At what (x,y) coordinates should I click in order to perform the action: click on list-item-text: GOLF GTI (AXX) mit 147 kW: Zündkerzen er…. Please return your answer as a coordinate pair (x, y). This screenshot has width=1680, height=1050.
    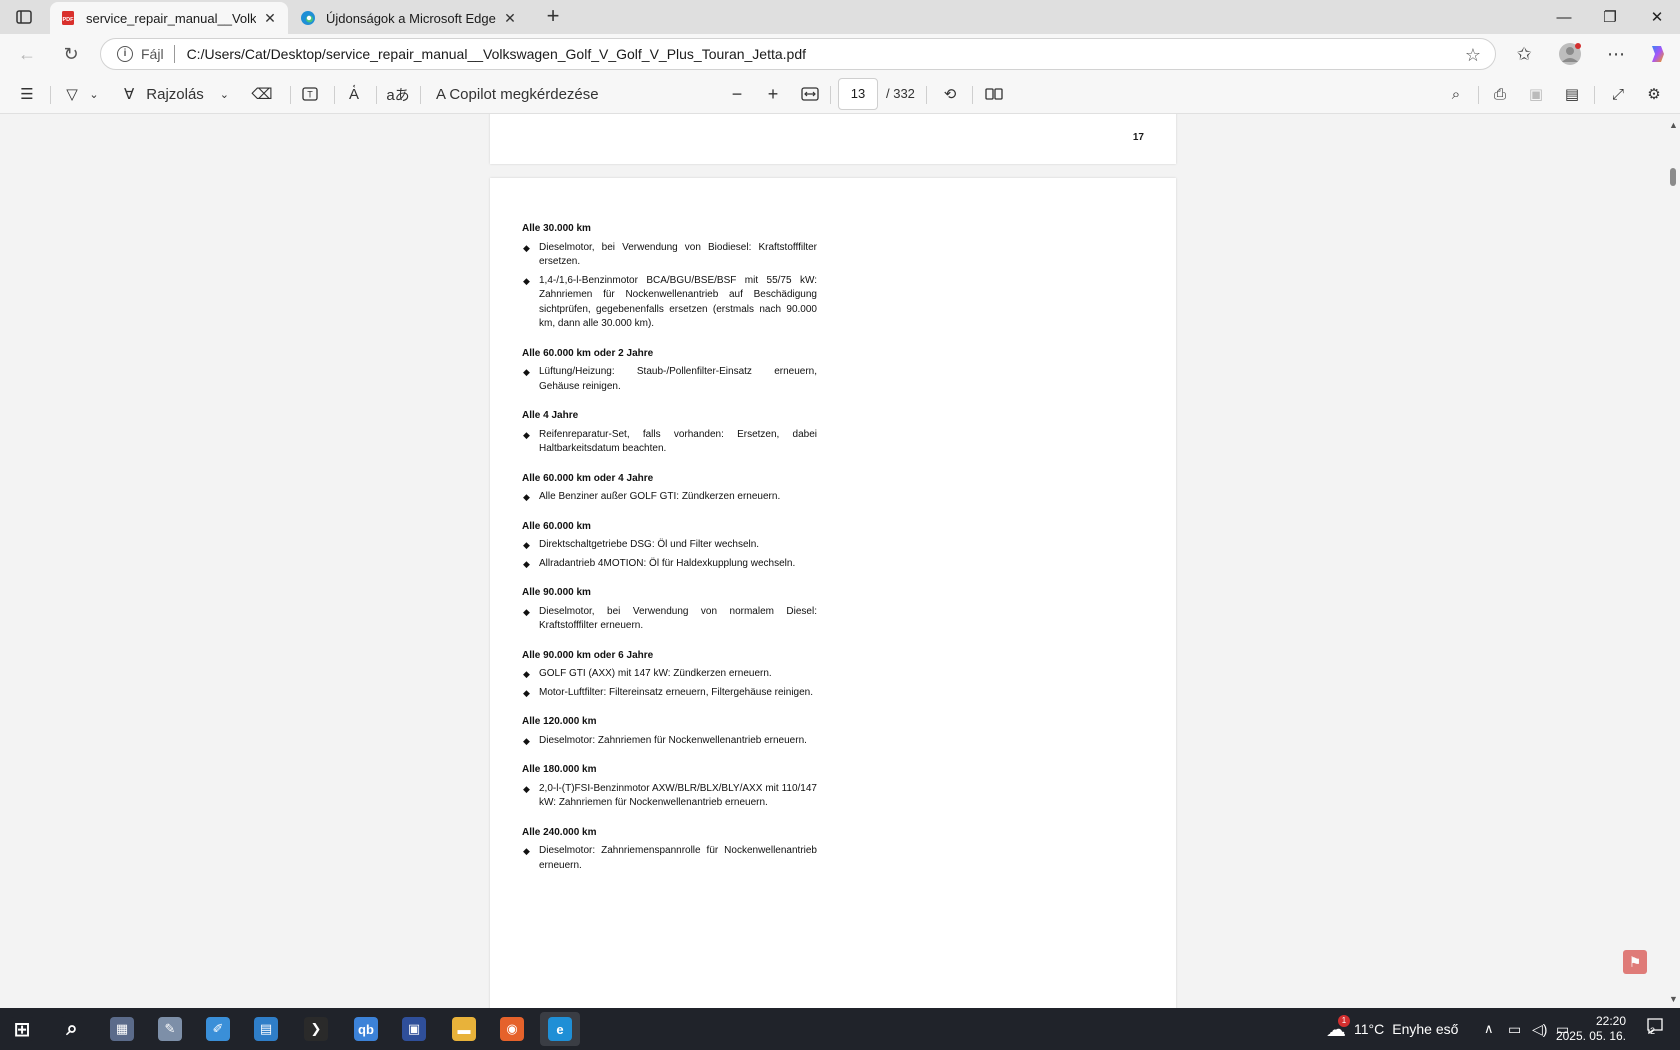
    Looking at the image, I should click on (655, 673).